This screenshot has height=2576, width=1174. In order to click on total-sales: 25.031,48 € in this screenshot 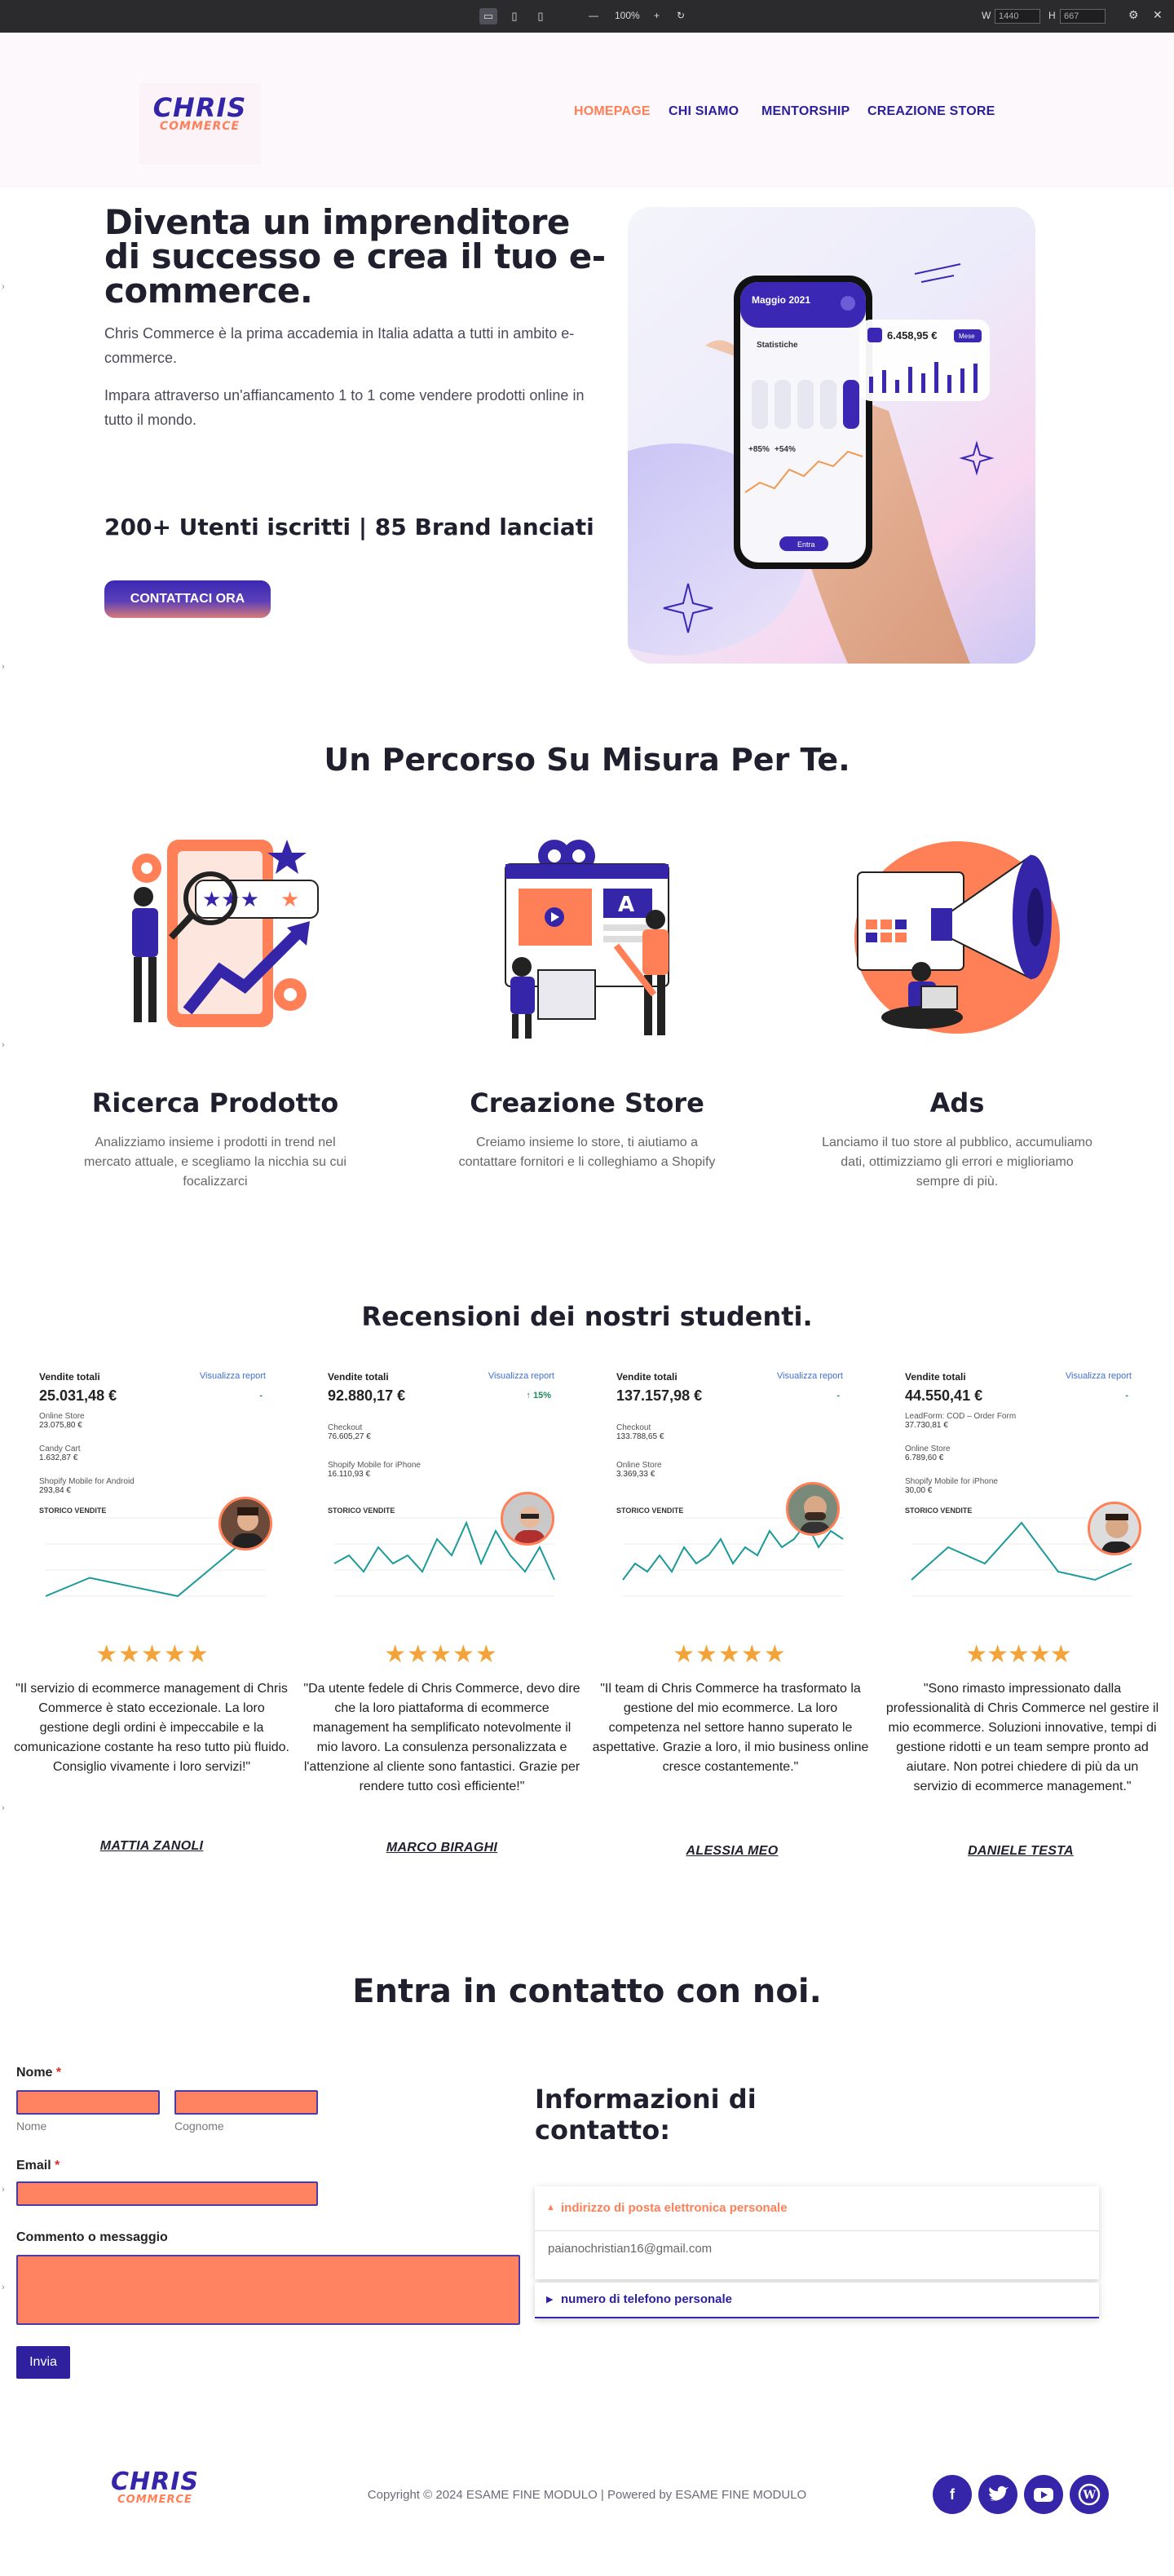, I will do `click(78, 1395)`.